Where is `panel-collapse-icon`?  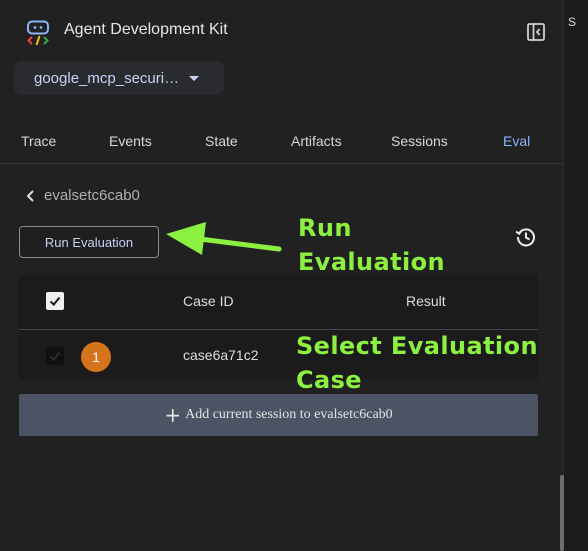
panel-collapse-icon is located at coordinates (536, 32).